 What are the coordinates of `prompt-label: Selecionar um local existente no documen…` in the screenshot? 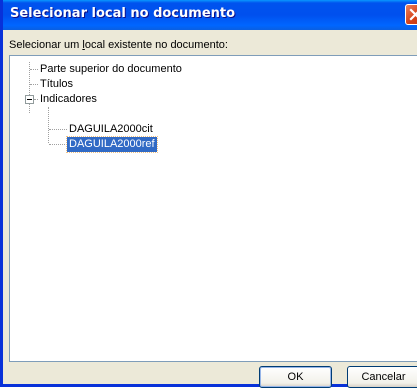 It's located at (118, 45).